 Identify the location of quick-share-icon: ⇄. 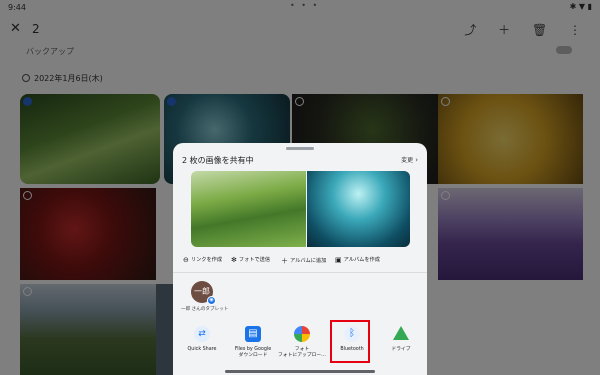
(202, 334).